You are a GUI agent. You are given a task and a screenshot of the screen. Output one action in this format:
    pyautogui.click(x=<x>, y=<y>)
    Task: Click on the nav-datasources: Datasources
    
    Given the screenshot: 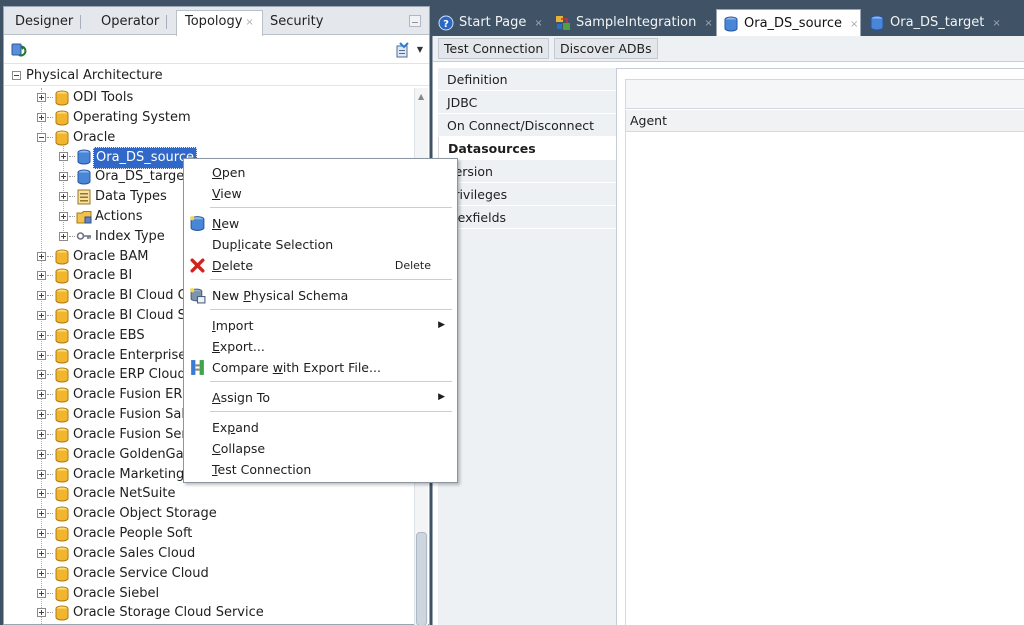 What is the action you would take?
    pyautogui.click(x=527, y=148)
    